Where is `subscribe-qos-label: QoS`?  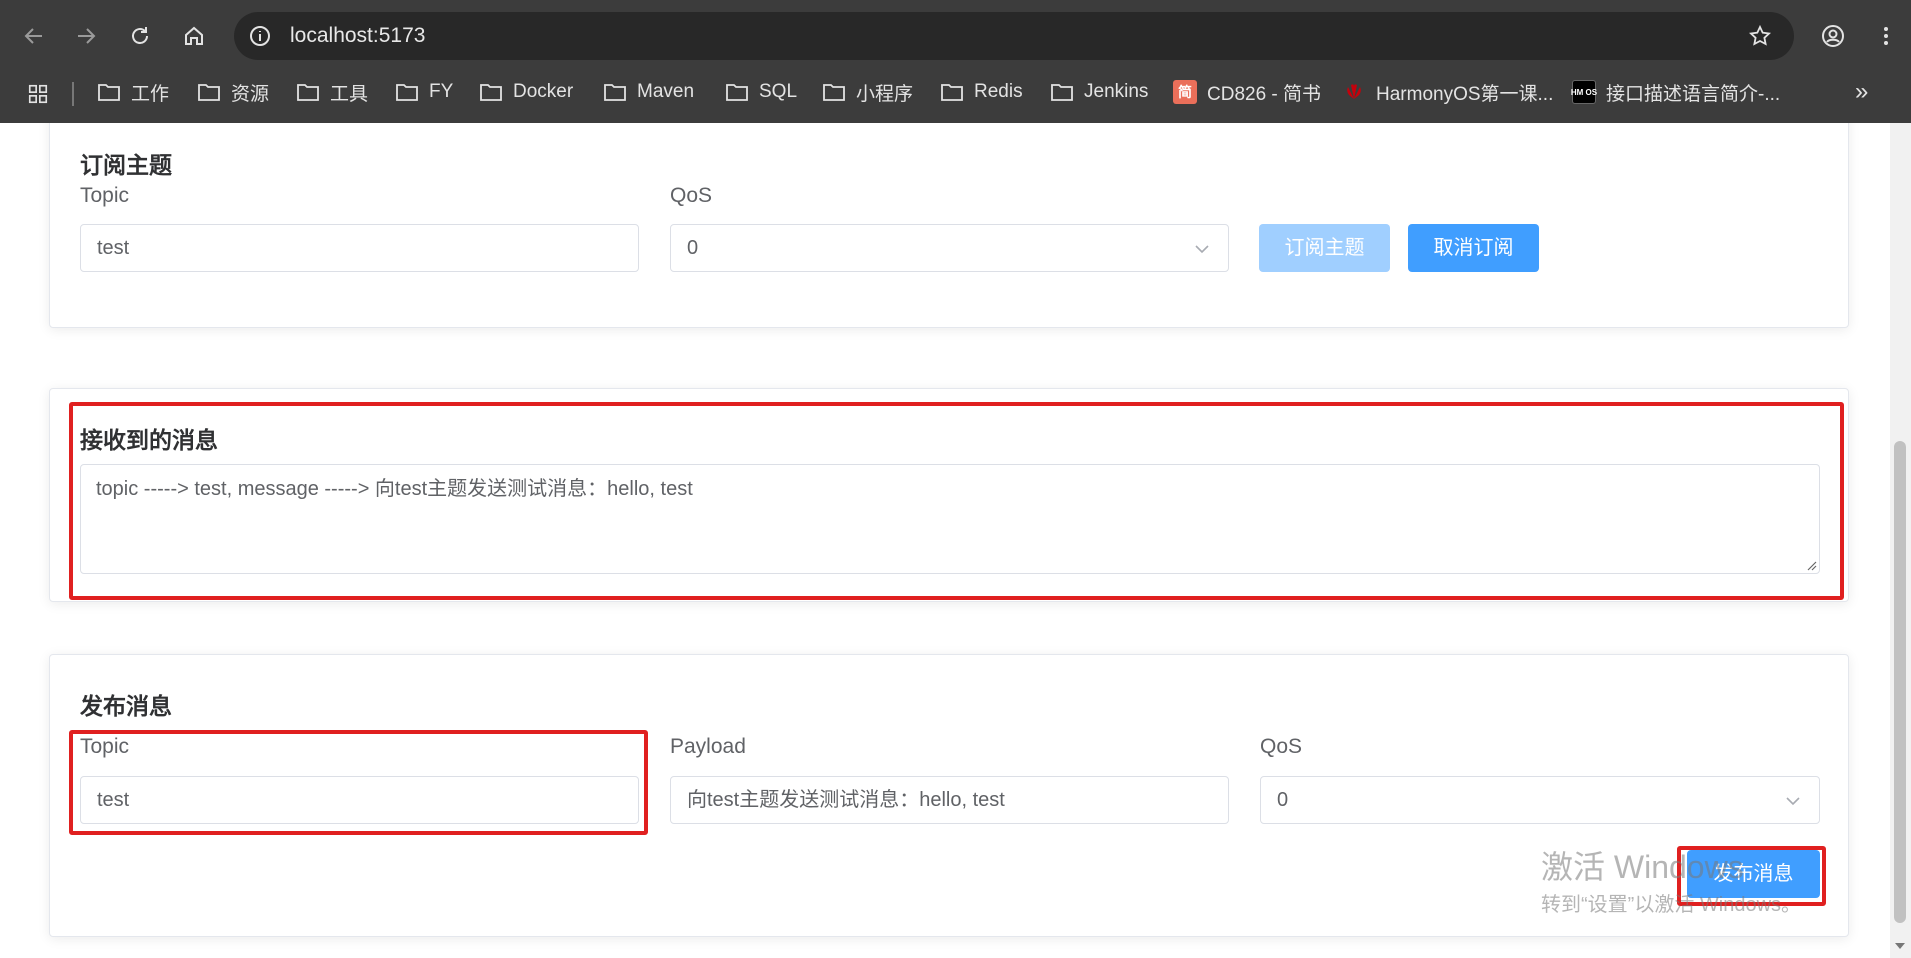
subscribe-qos-label: QoS is located at coordinates (691, 195).